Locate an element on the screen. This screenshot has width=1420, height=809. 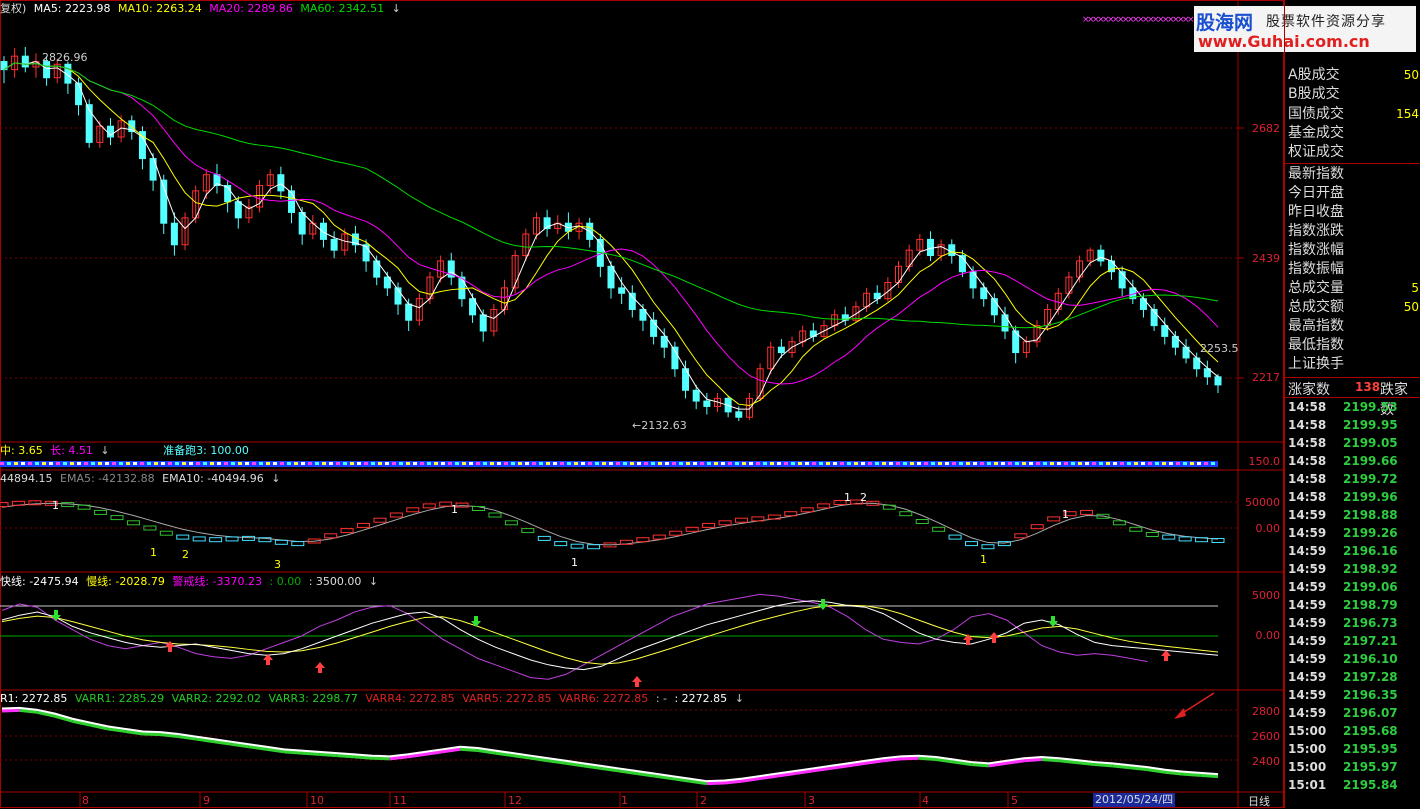
info-row-label: 基金成交 is located at coordinates (1316, 133).